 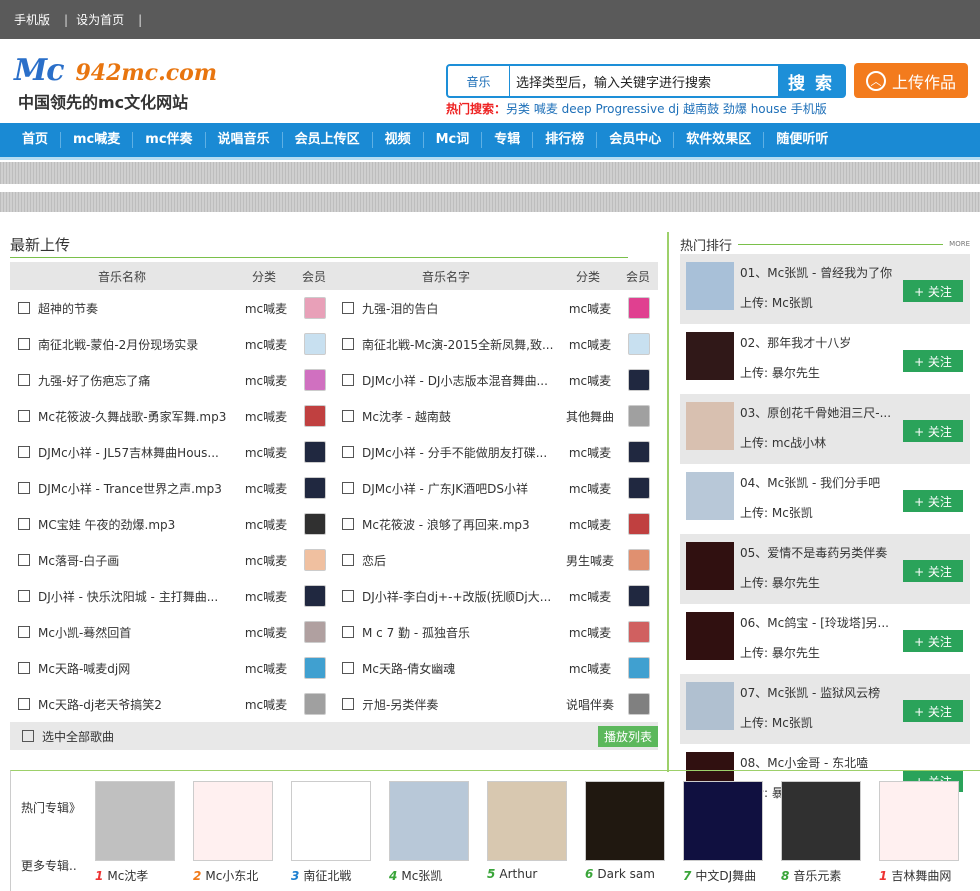 What do you see at coordinates (100, 19) in the screenshot?
I see `set-homepage-link: 设为首页` at bounding box center [100, 19].